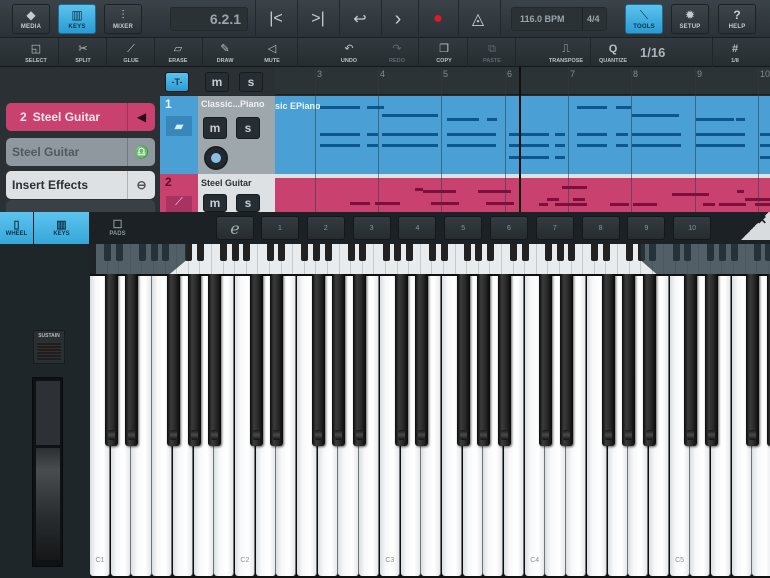  I want to click on pitch-wheel, so click(47, 472).